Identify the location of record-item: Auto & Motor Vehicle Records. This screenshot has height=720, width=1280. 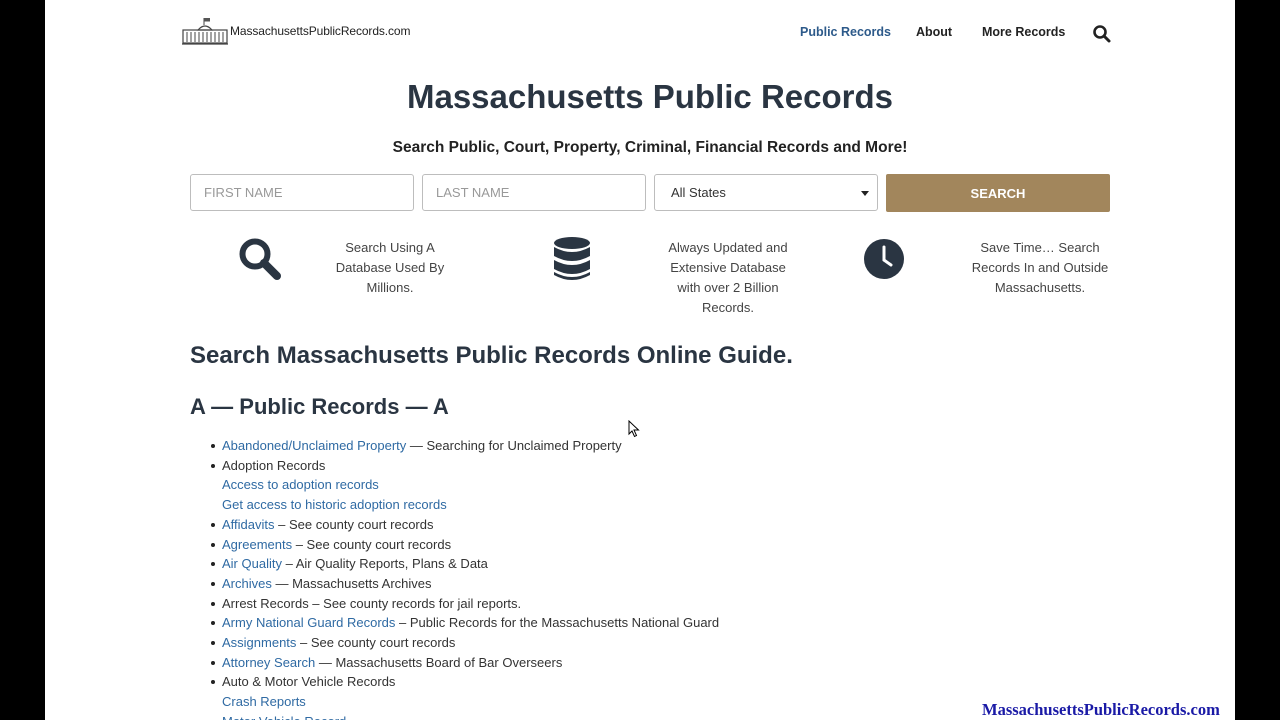
(454, 682).